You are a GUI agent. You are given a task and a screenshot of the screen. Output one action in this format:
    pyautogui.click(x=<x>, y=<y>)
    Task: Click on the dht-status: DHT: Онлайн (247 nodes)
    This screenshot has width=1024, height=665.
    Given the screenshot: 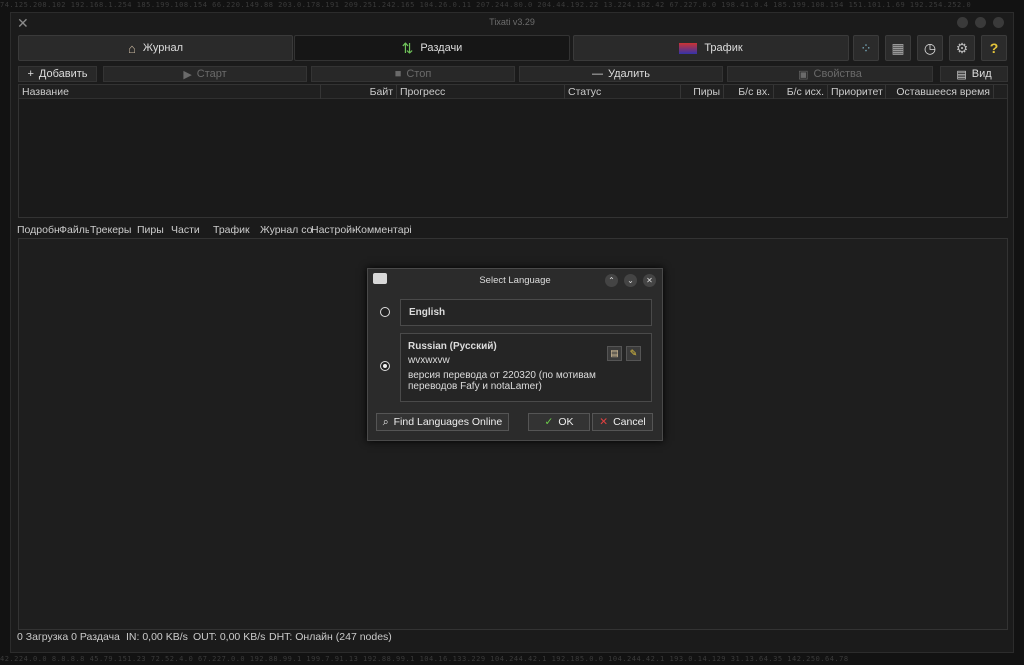 What is the action you would take?
    pyautogui.click(x=330, y=637)
    